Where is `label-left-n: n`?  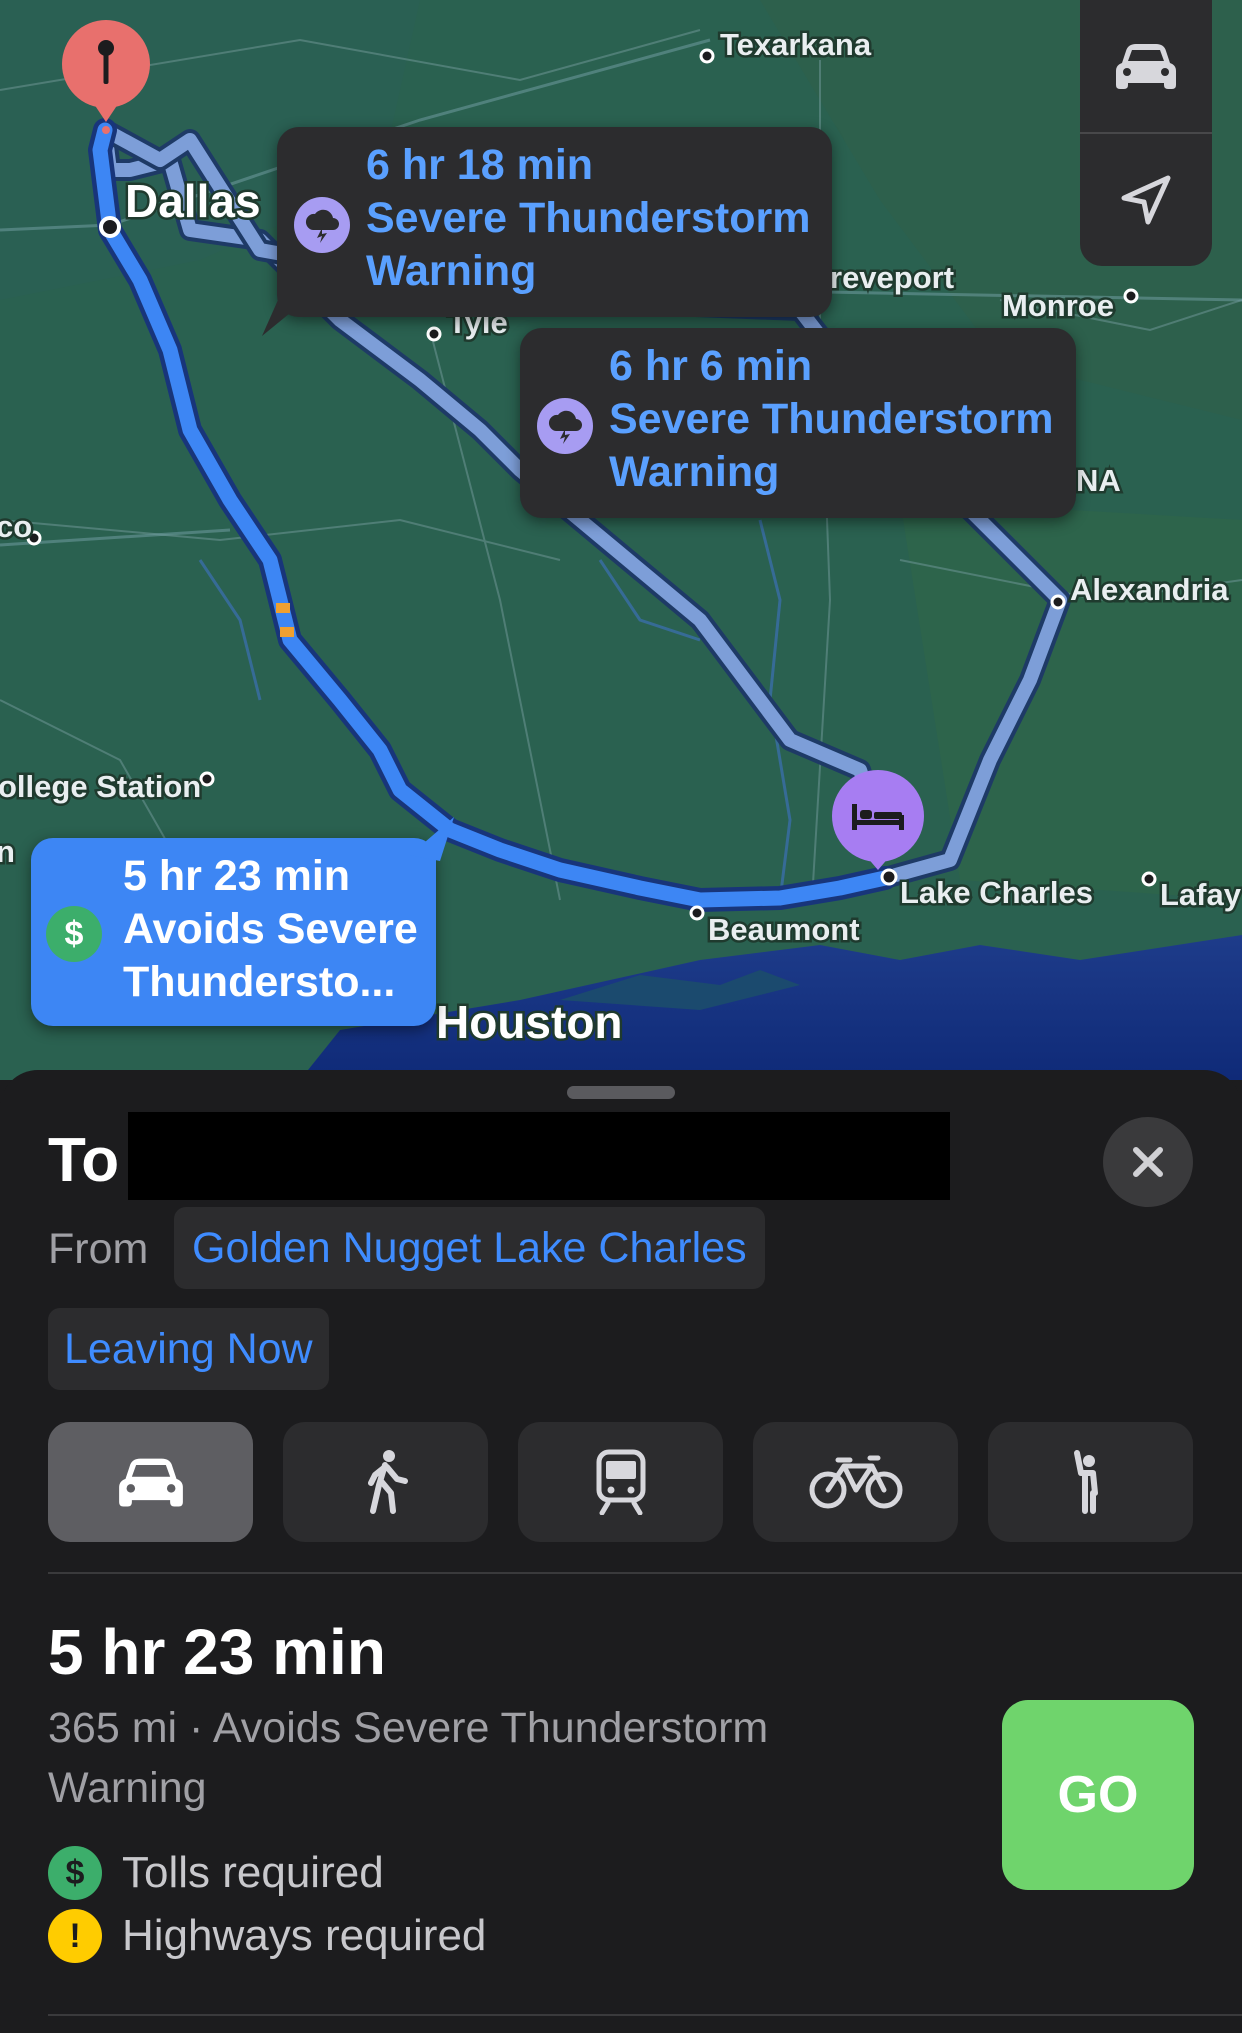
label-left-n: n is located at coordinates (7, 851).